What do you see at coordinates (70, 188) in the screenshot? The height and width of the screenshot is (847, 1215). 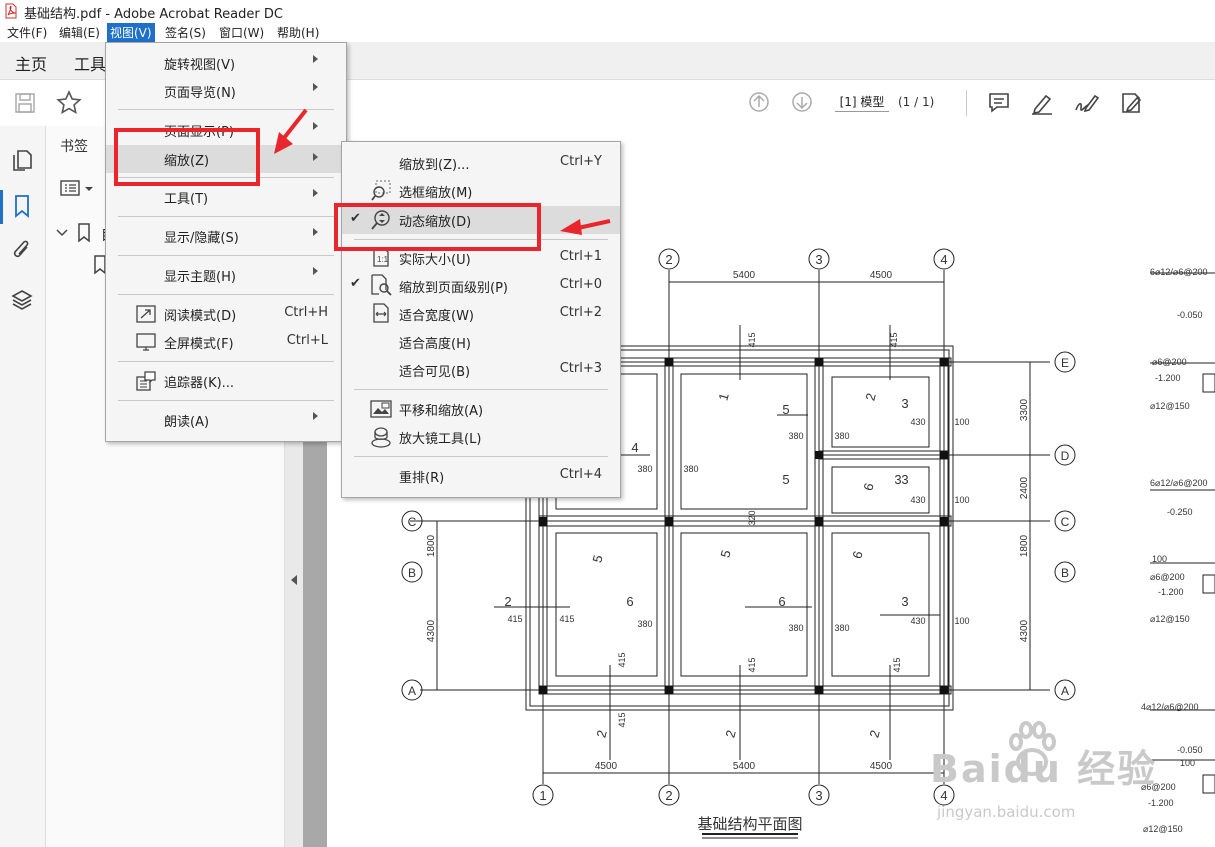 I see `bookmark-options-icon` at bounding box center [70, 188].